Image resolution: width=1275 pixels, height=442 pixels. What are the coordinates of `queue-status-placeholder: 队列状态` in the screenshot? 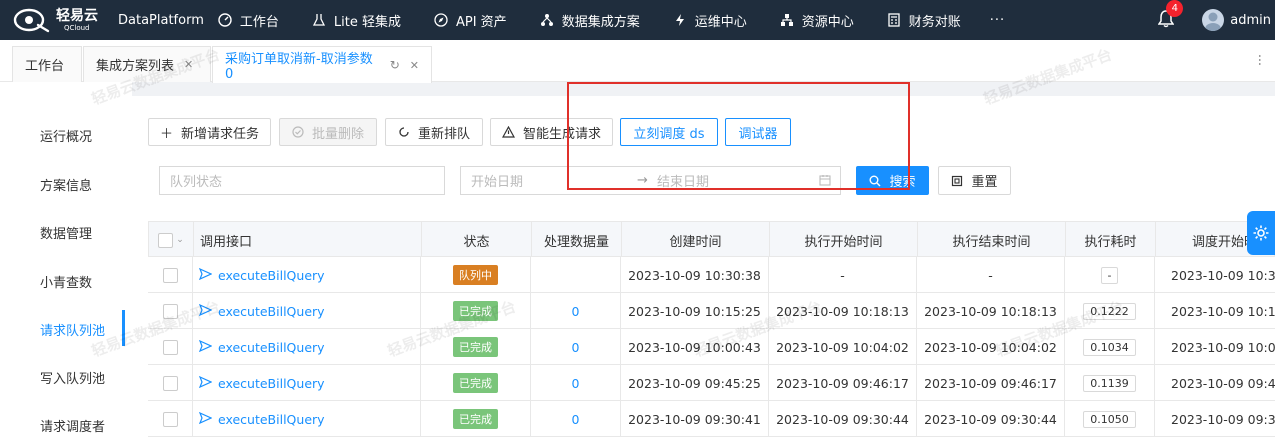 It's located at (196, 182).